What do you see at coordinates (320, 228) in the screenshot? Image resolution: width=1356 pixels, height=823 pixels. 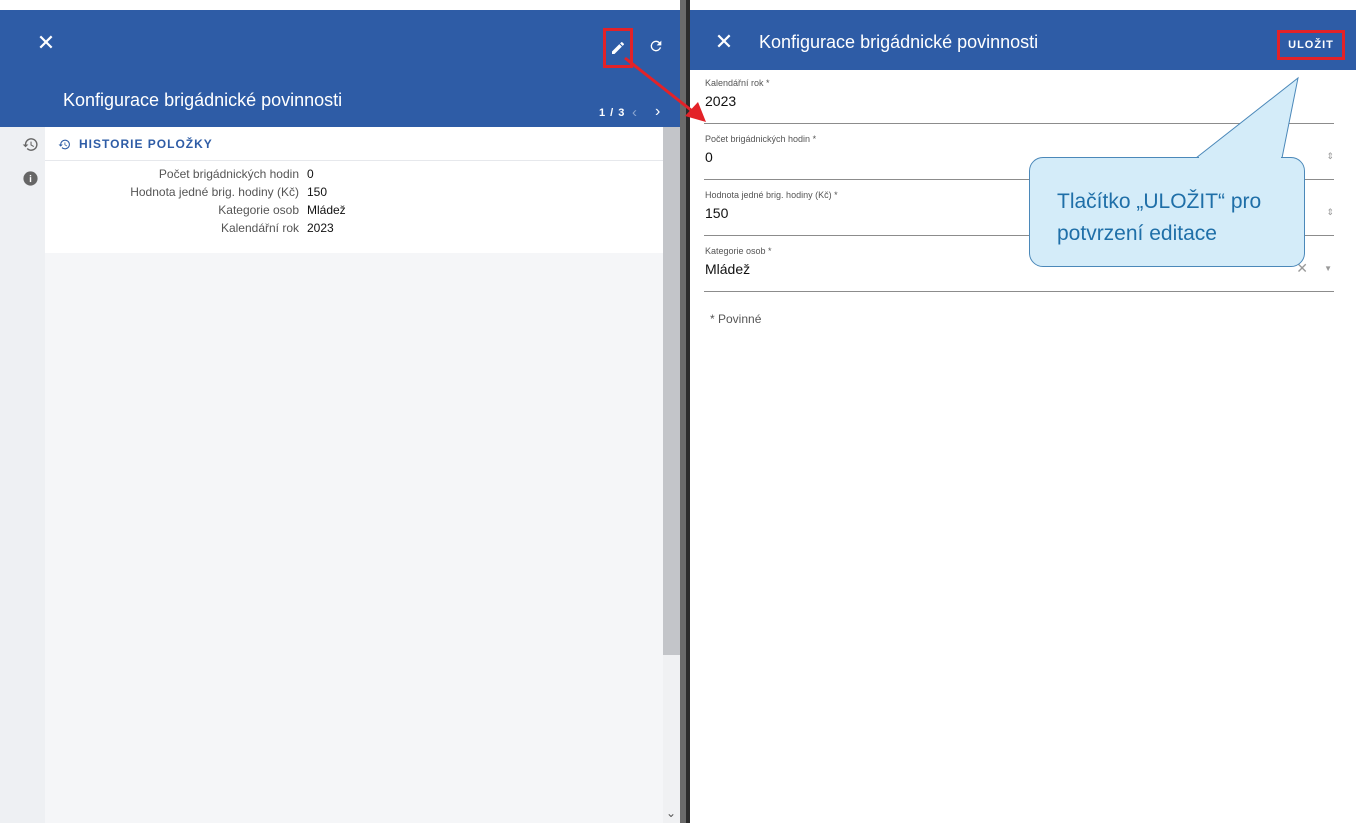 I see `history-row-value: 2023` at bounding box center [320, 228].